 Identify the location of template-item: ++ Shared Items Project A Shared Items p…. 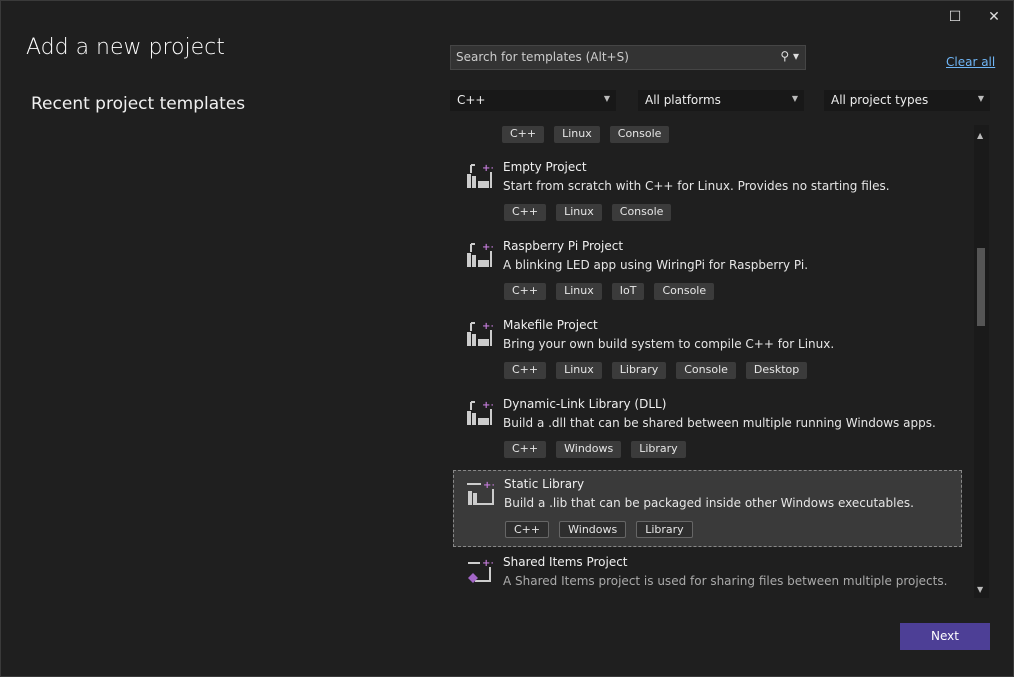
(707, 573).